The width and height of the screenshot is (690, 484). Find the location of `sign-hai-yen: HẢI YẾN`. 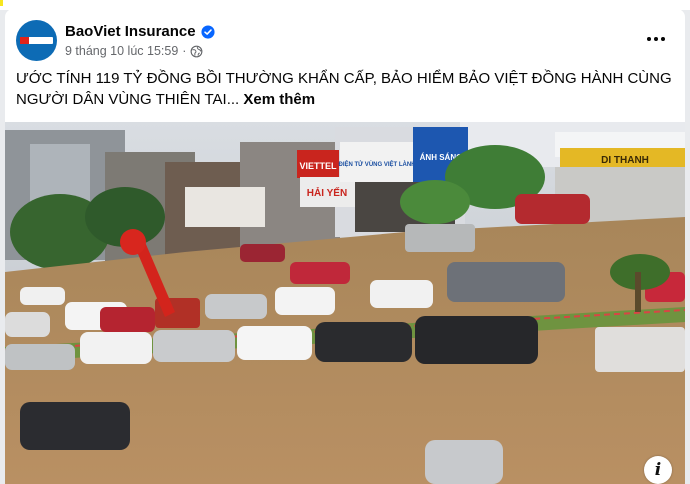

sign-hai-yen: HẢI YẾN is located at coordinates (327, 192).